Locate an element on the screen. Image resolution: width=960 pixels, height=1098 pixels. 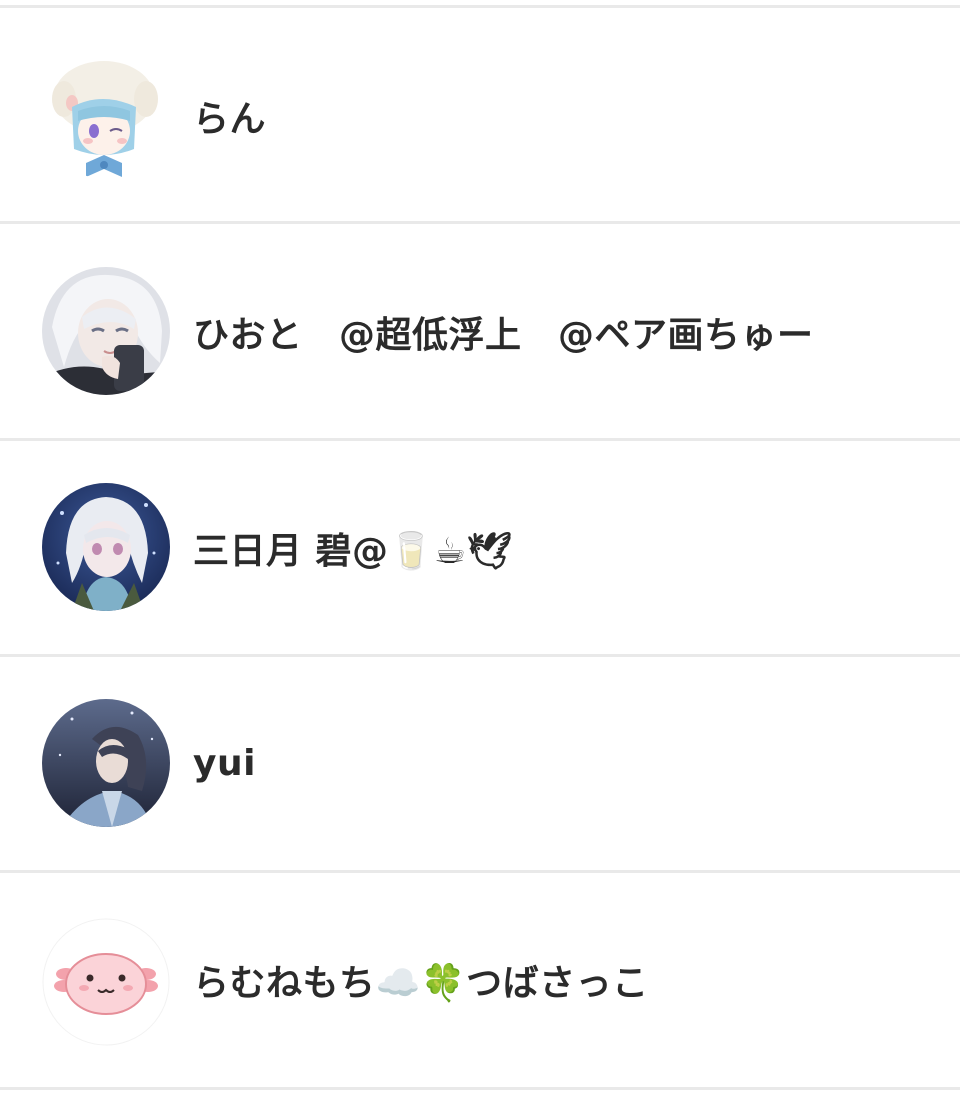
avatar-chibi-bunny-hood-icon is located at coordinates (106, 115).